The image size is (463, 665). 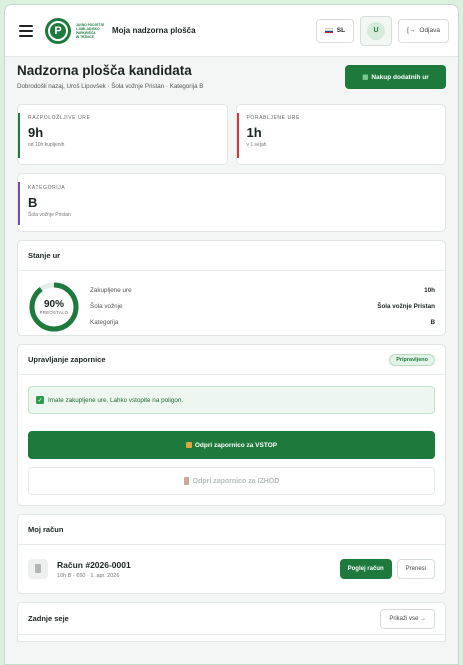 I want to click on avatar: U, so click(x=376, y=30).